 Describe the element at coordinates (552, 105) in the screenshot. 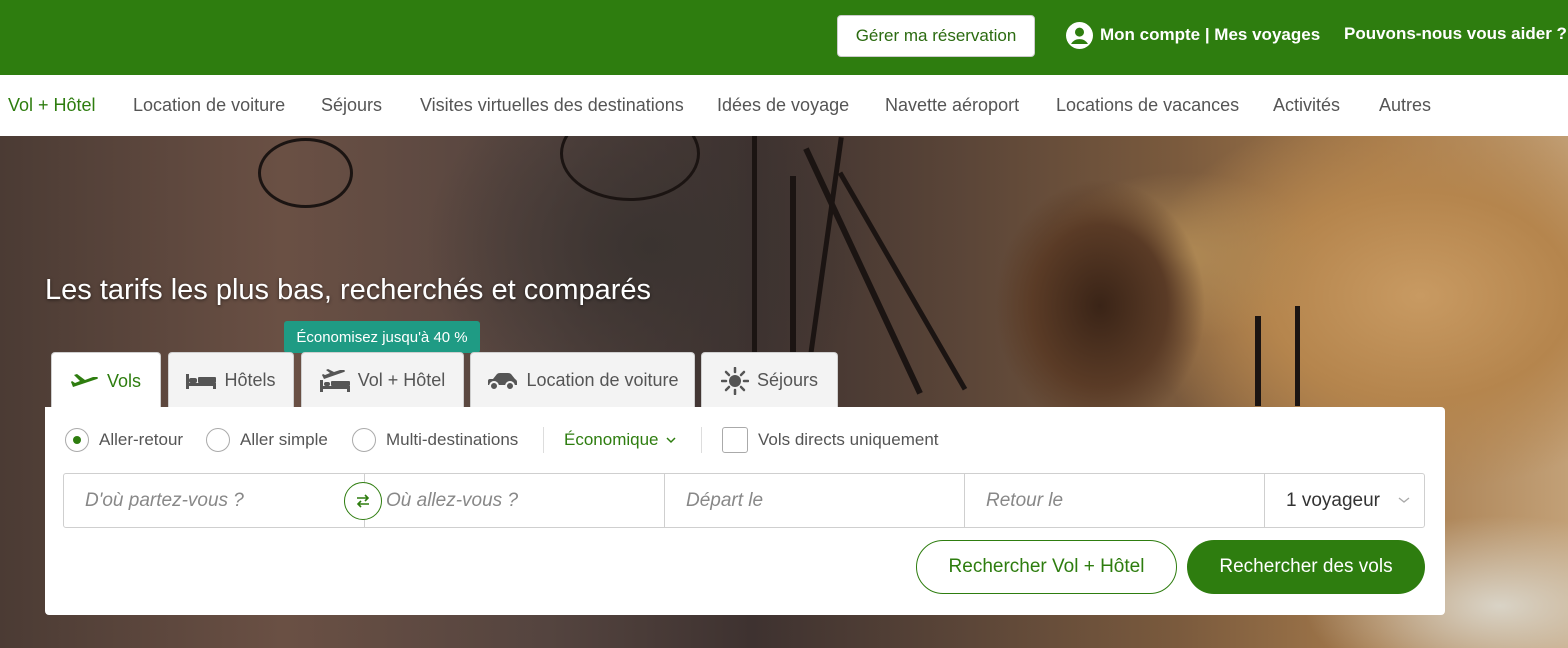

I see `nav-item-virtual-tours: Visites virtuelles des destinations` at that location.